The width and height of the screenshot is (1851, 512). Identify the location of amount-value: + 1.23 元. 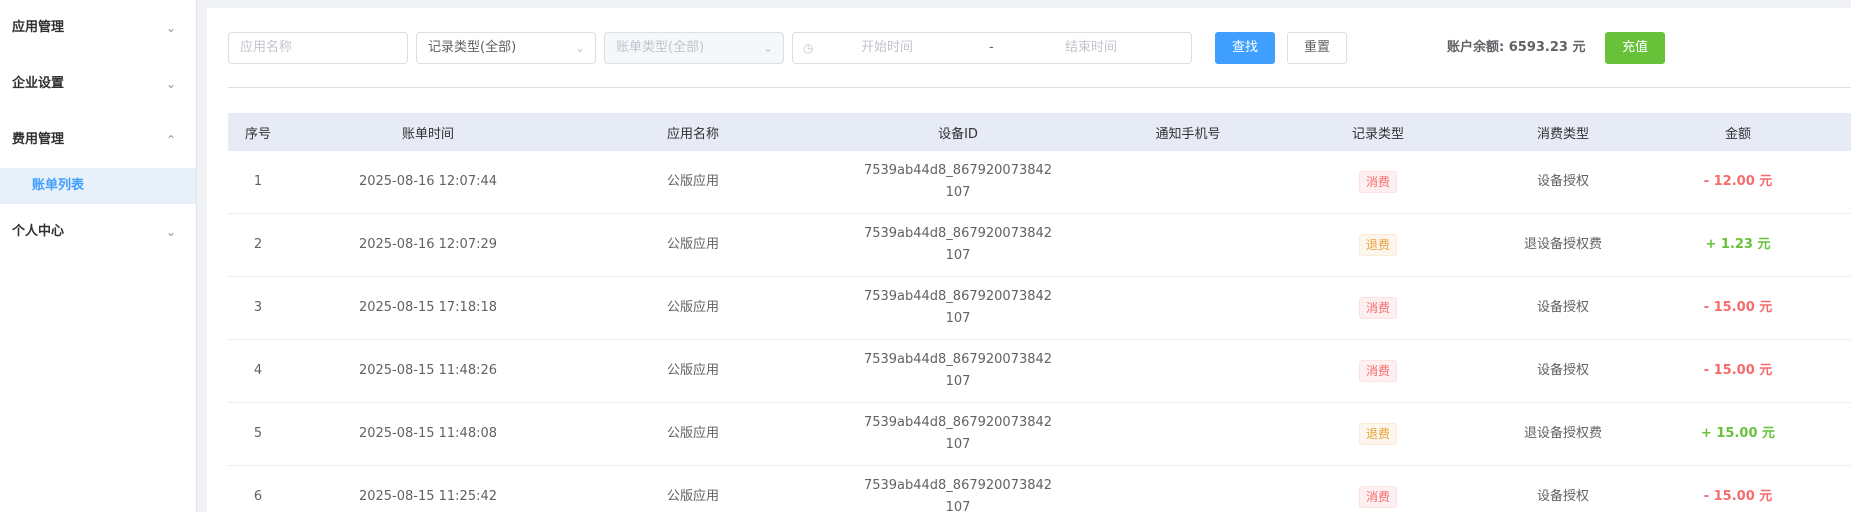
(1738, 244).